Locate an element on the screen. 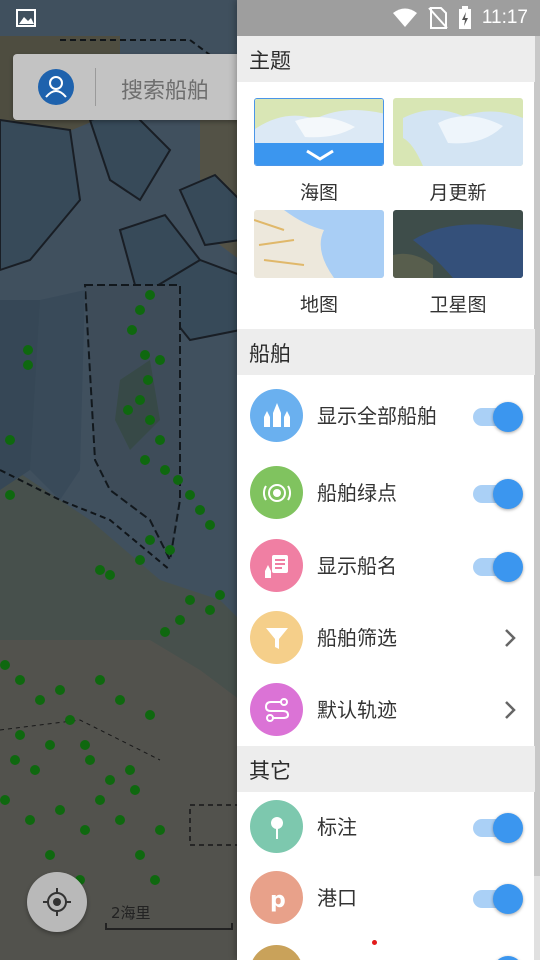 This screenshot has width=540, height=960. scale-line is located at coordinates (169, 926).